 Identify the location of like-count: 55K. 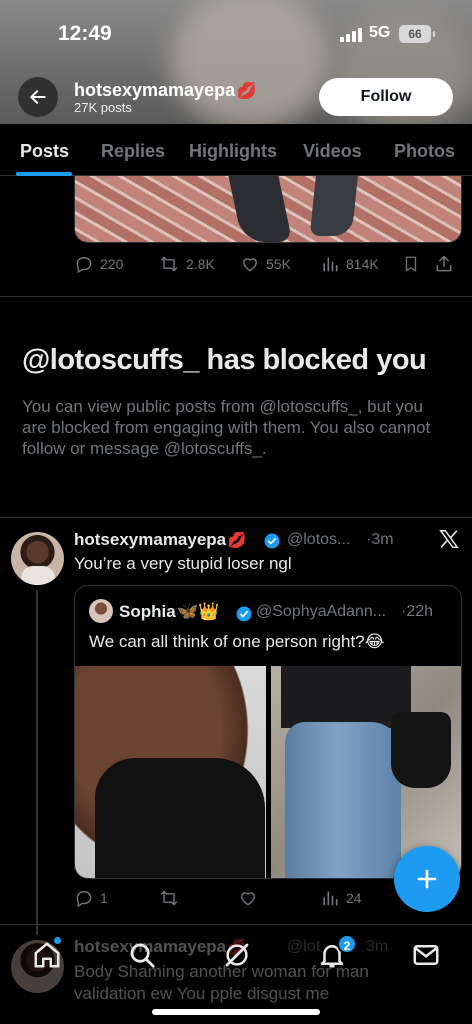
(278, 264).